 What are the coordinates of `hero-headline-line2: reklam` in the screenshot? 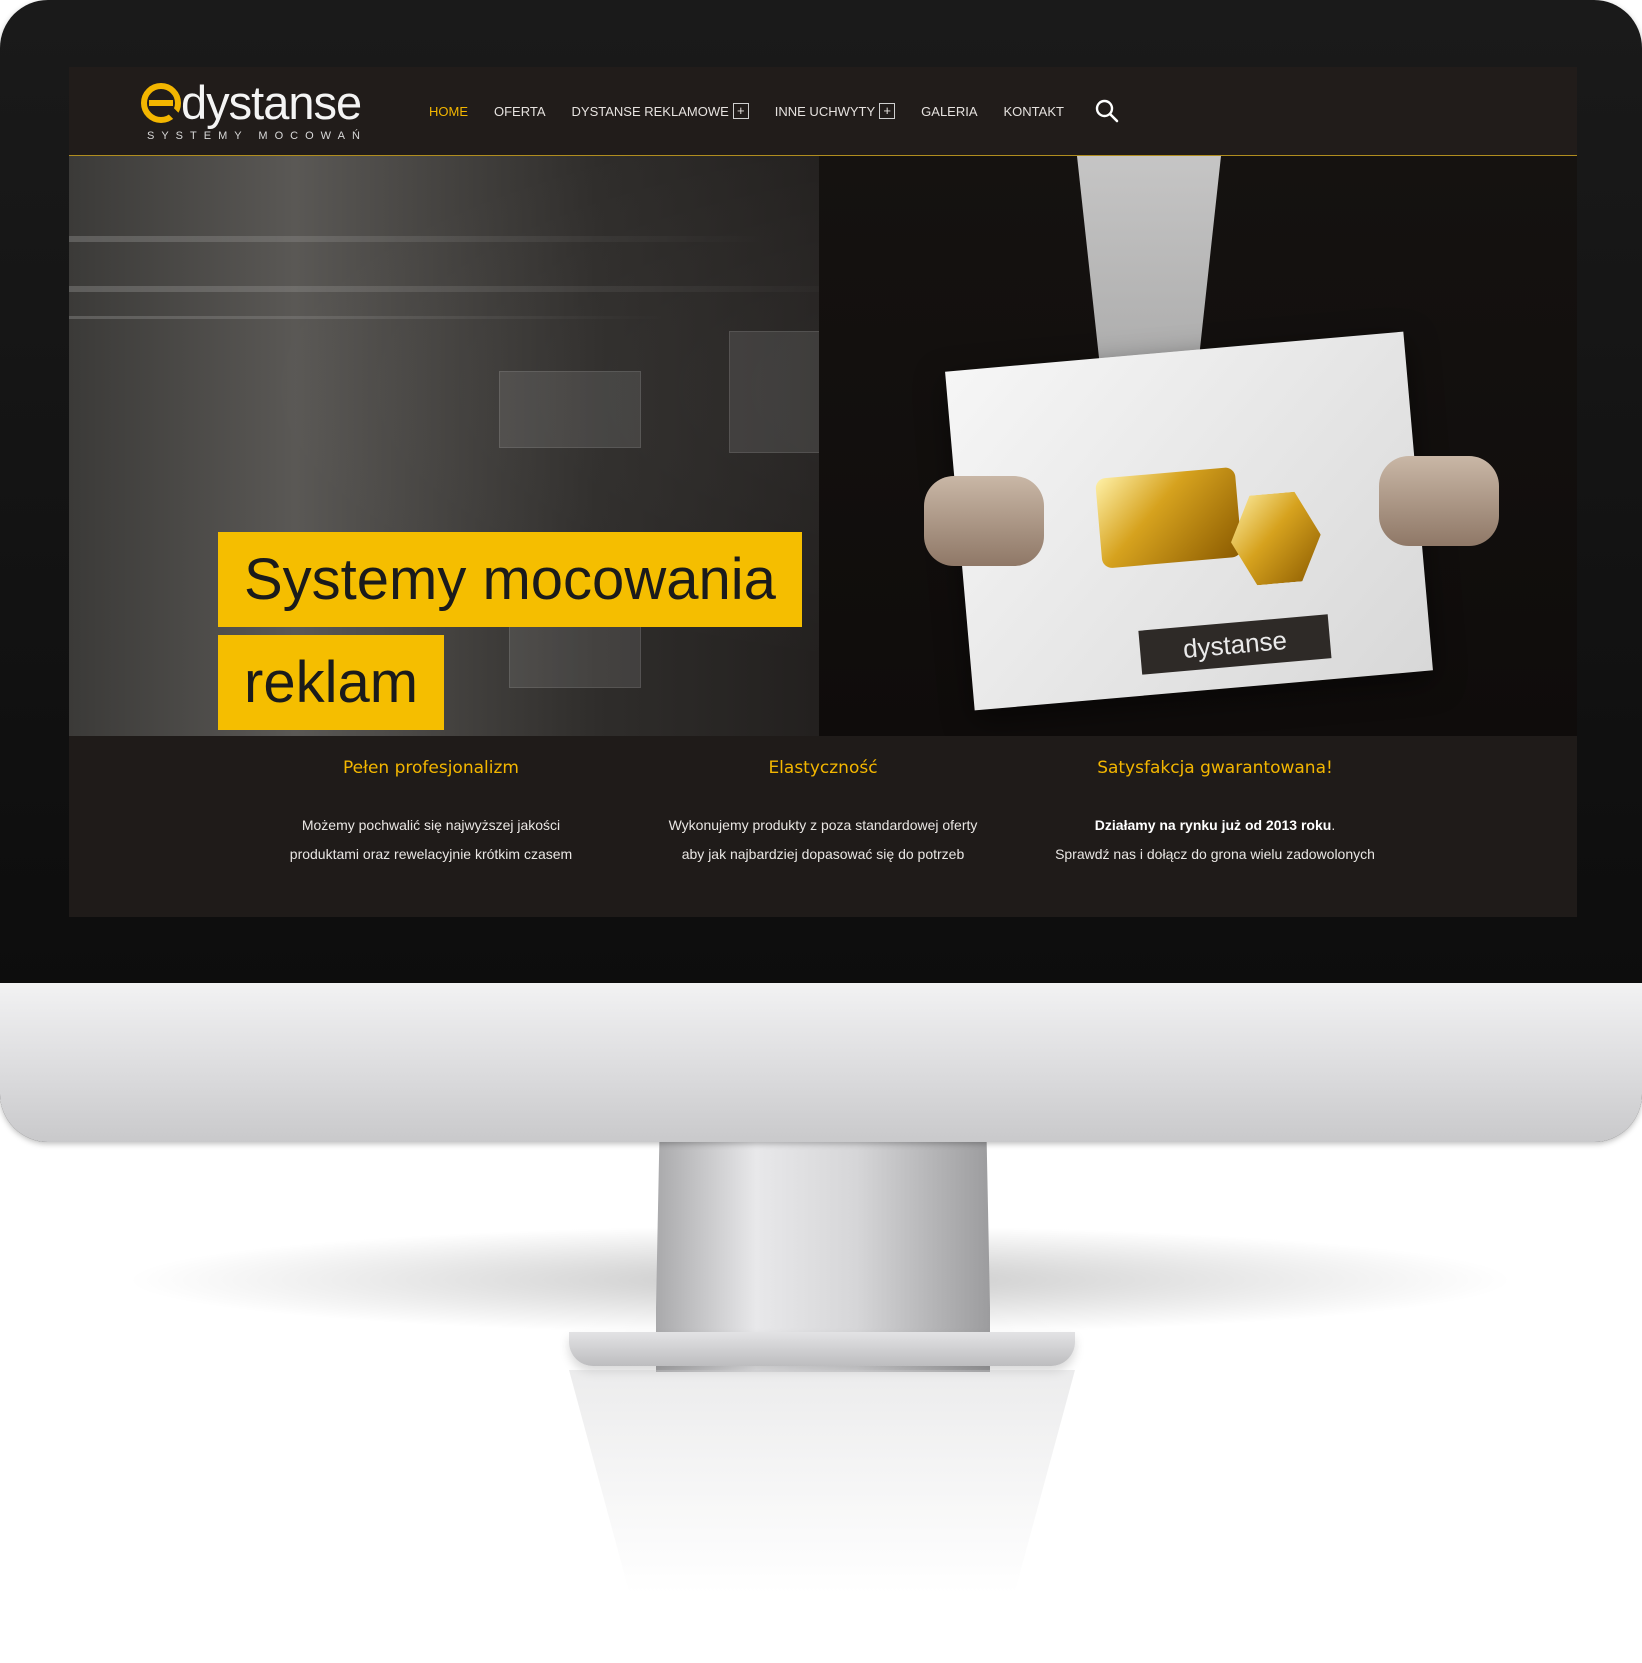 It's located at (331, 682).